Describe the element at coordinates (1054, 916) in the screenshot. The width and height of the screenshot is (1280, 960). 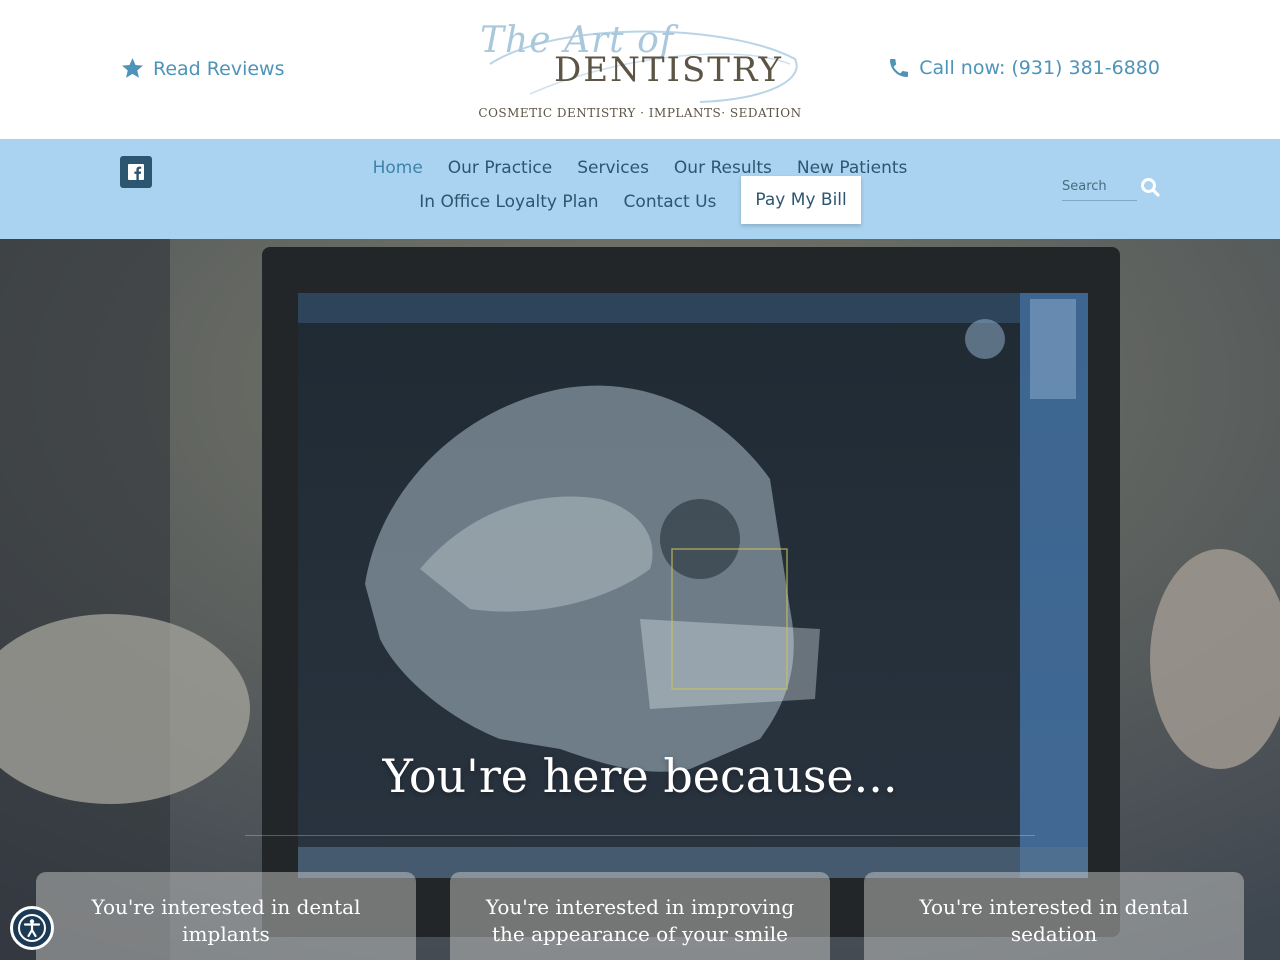
I see `card-dental-sedation: You're interested in dental sedation` at that location.